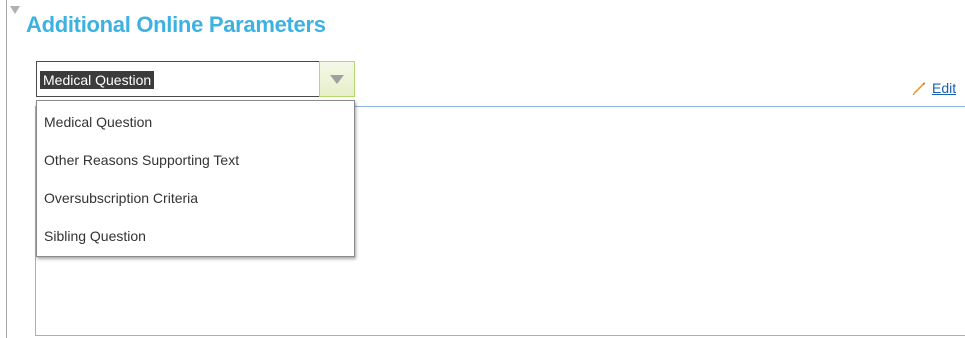 This screenshot has width=965, height=338. I want to click on select-selected-value: Medical Question, so click(97, 80).